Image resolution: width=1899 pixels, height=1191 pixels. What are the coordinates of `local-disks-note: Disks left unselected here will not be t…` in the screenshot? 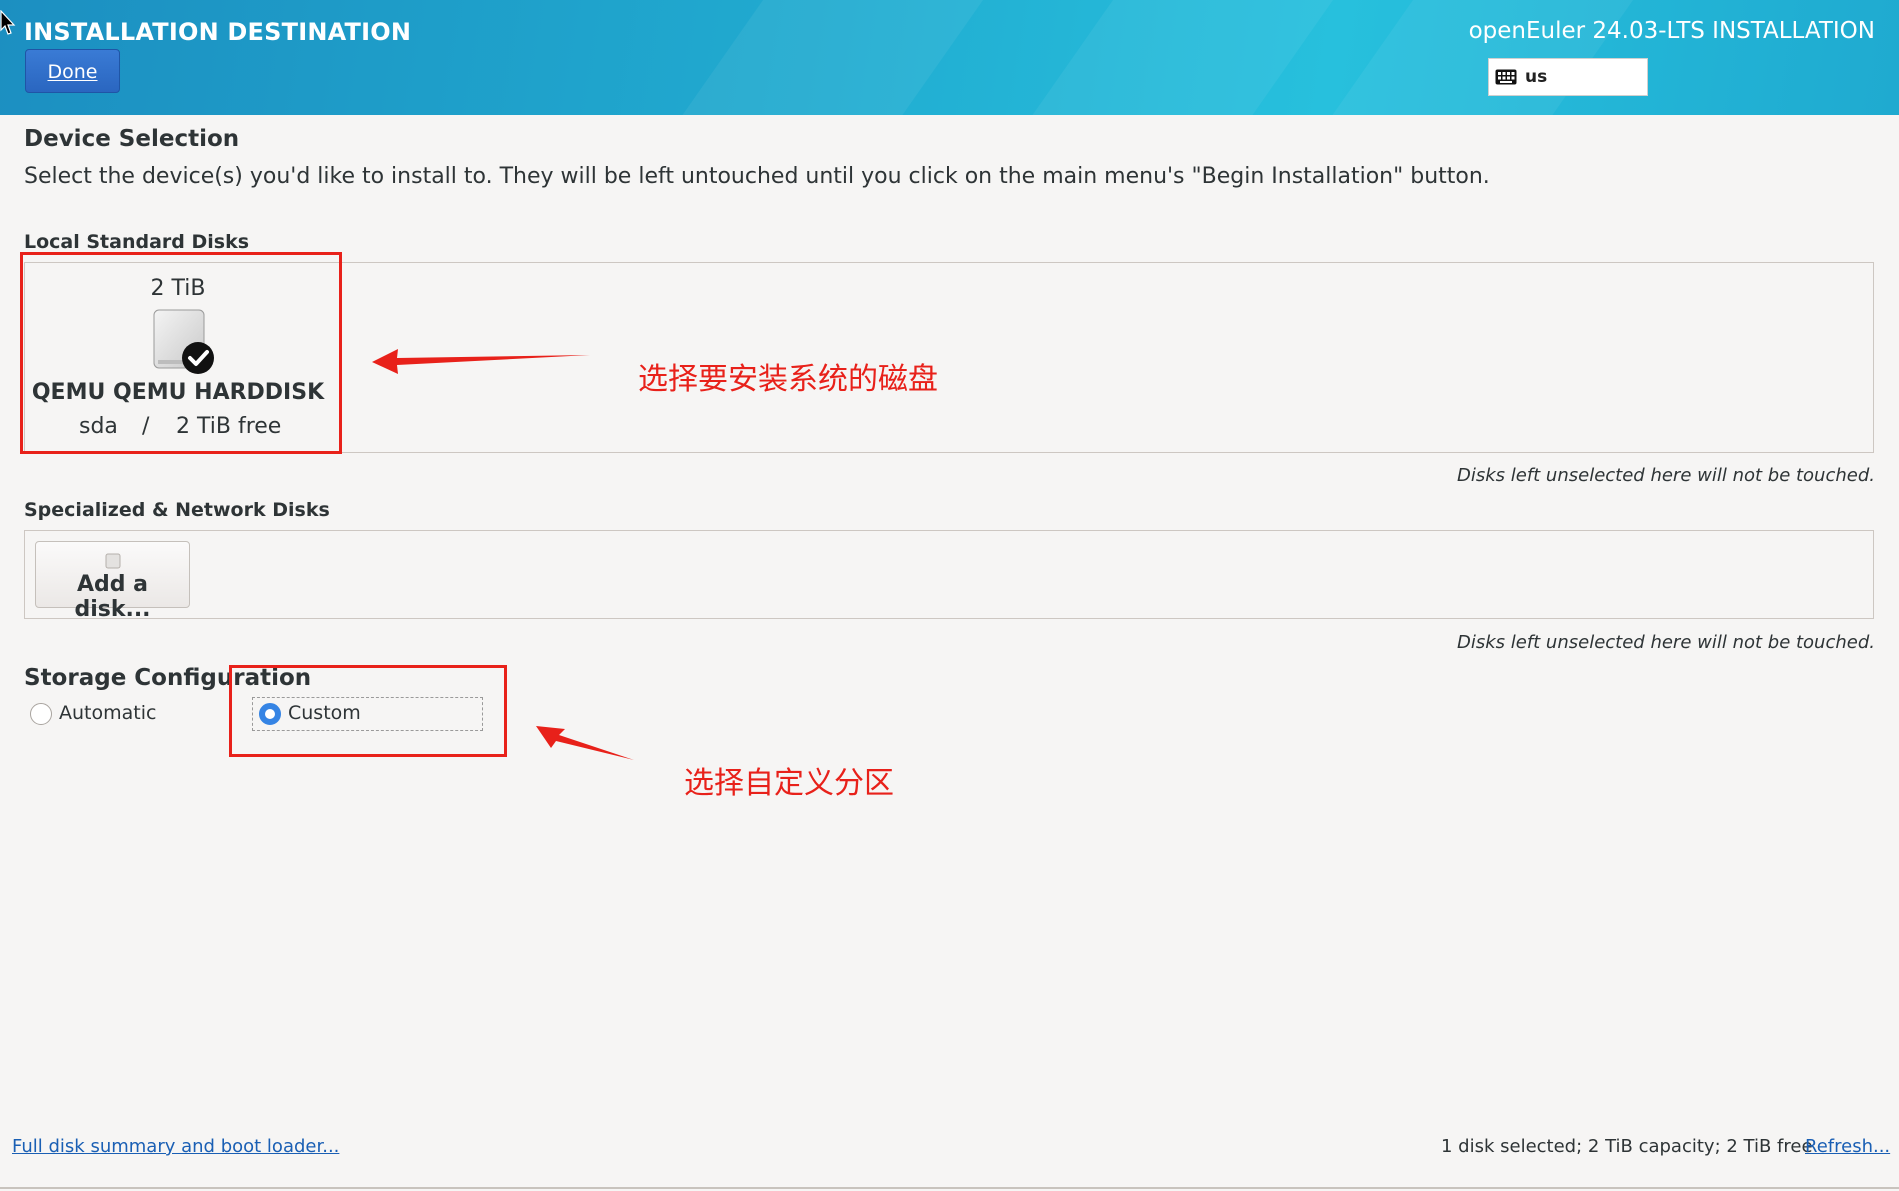 It's located at (1665, 475).